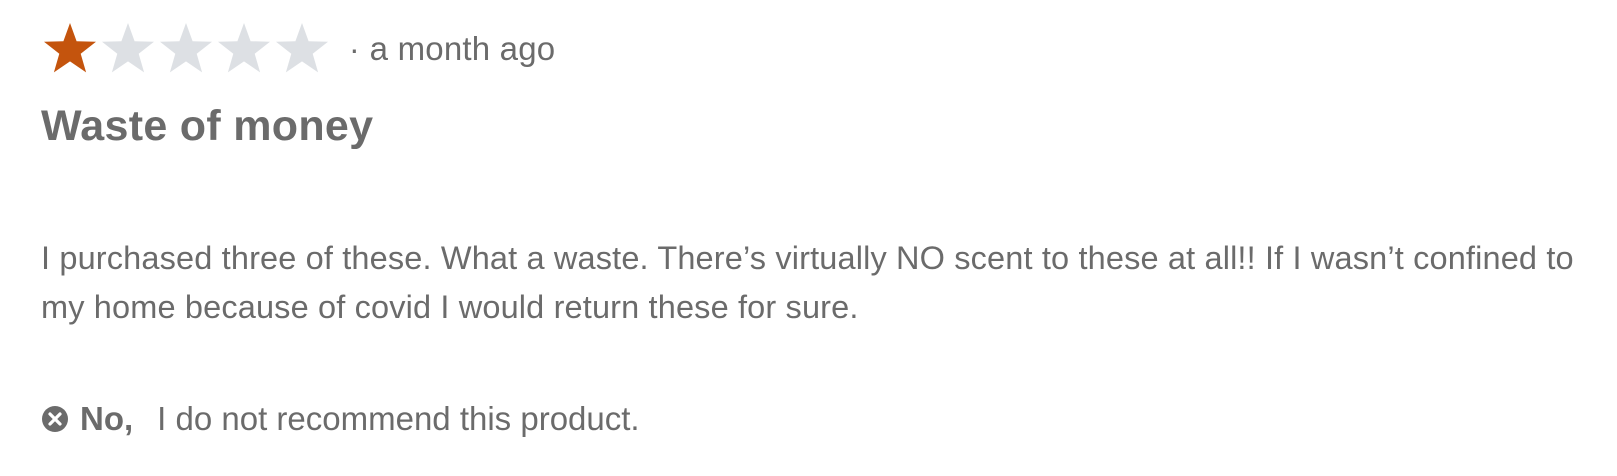 The width and height of the screenshot is (1617, 476). I want to click on x-circle-icon, so click(55, 419).